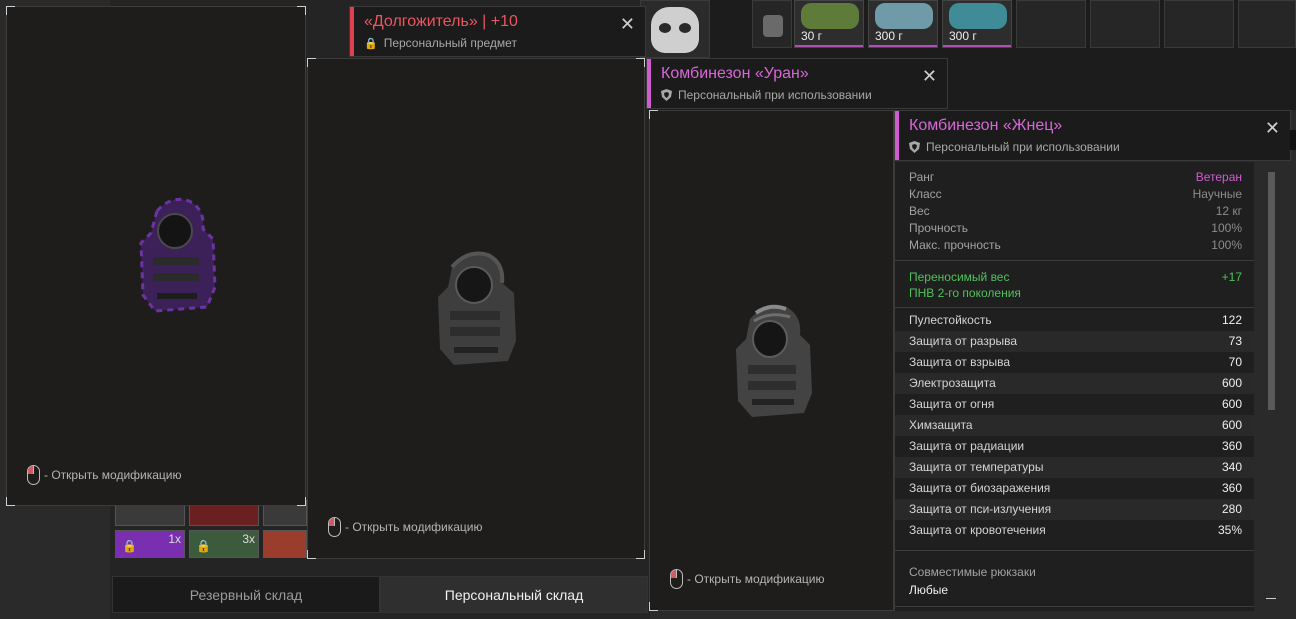  I want to click on mouse-icon, so click(334, 527).